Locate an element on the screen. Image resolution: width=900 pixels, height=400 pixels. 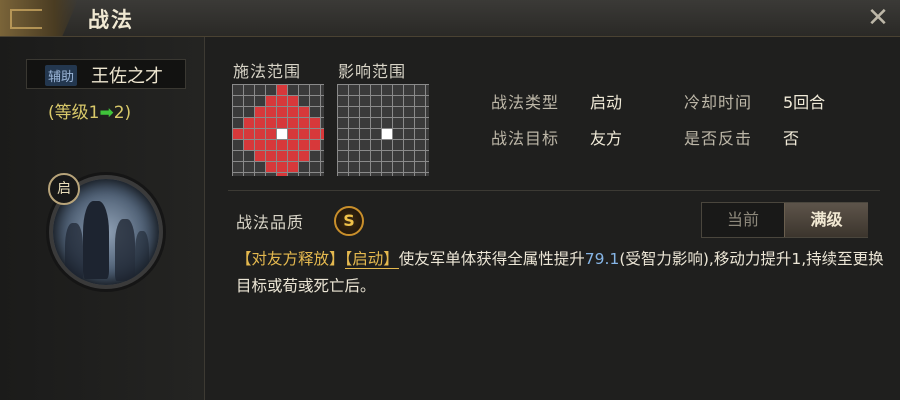
window-title: 战法 is located at coordinates (111, 20).